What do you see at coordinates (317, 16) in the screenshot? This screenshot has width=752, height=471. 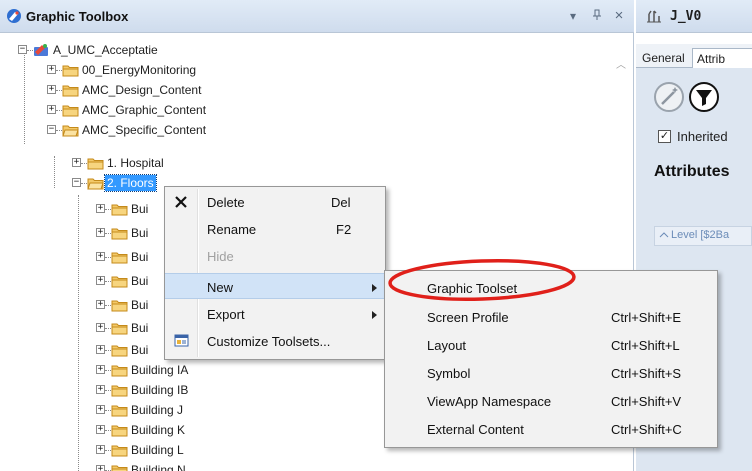 I see `graphic-toolbox-titlebar: Graphic Toolbox ▾ ×` at bounding box center [317, 16].